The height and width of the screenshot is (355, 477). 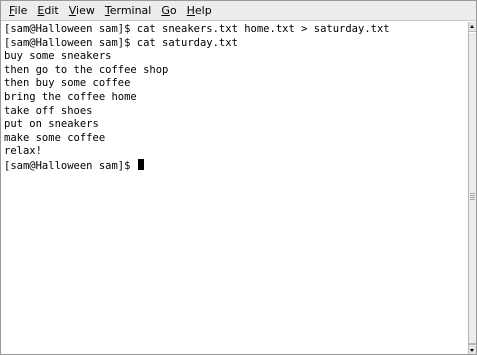 What do you see at coordinates (121, 42) in the screenshot?
I see `terminal-line: [sam@Halloween sam]$ cat saturday.txt` at bounding box center [121, 42].